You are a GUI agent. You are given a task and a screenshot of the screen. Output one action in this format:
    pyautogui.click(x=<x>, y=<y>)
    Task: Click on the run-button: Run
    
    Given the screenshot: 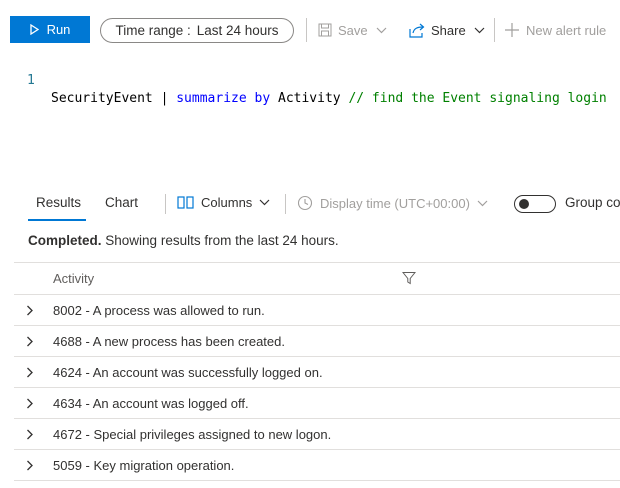 What is the action you would take?
    pyautogui.click(x=50, y=29)
    